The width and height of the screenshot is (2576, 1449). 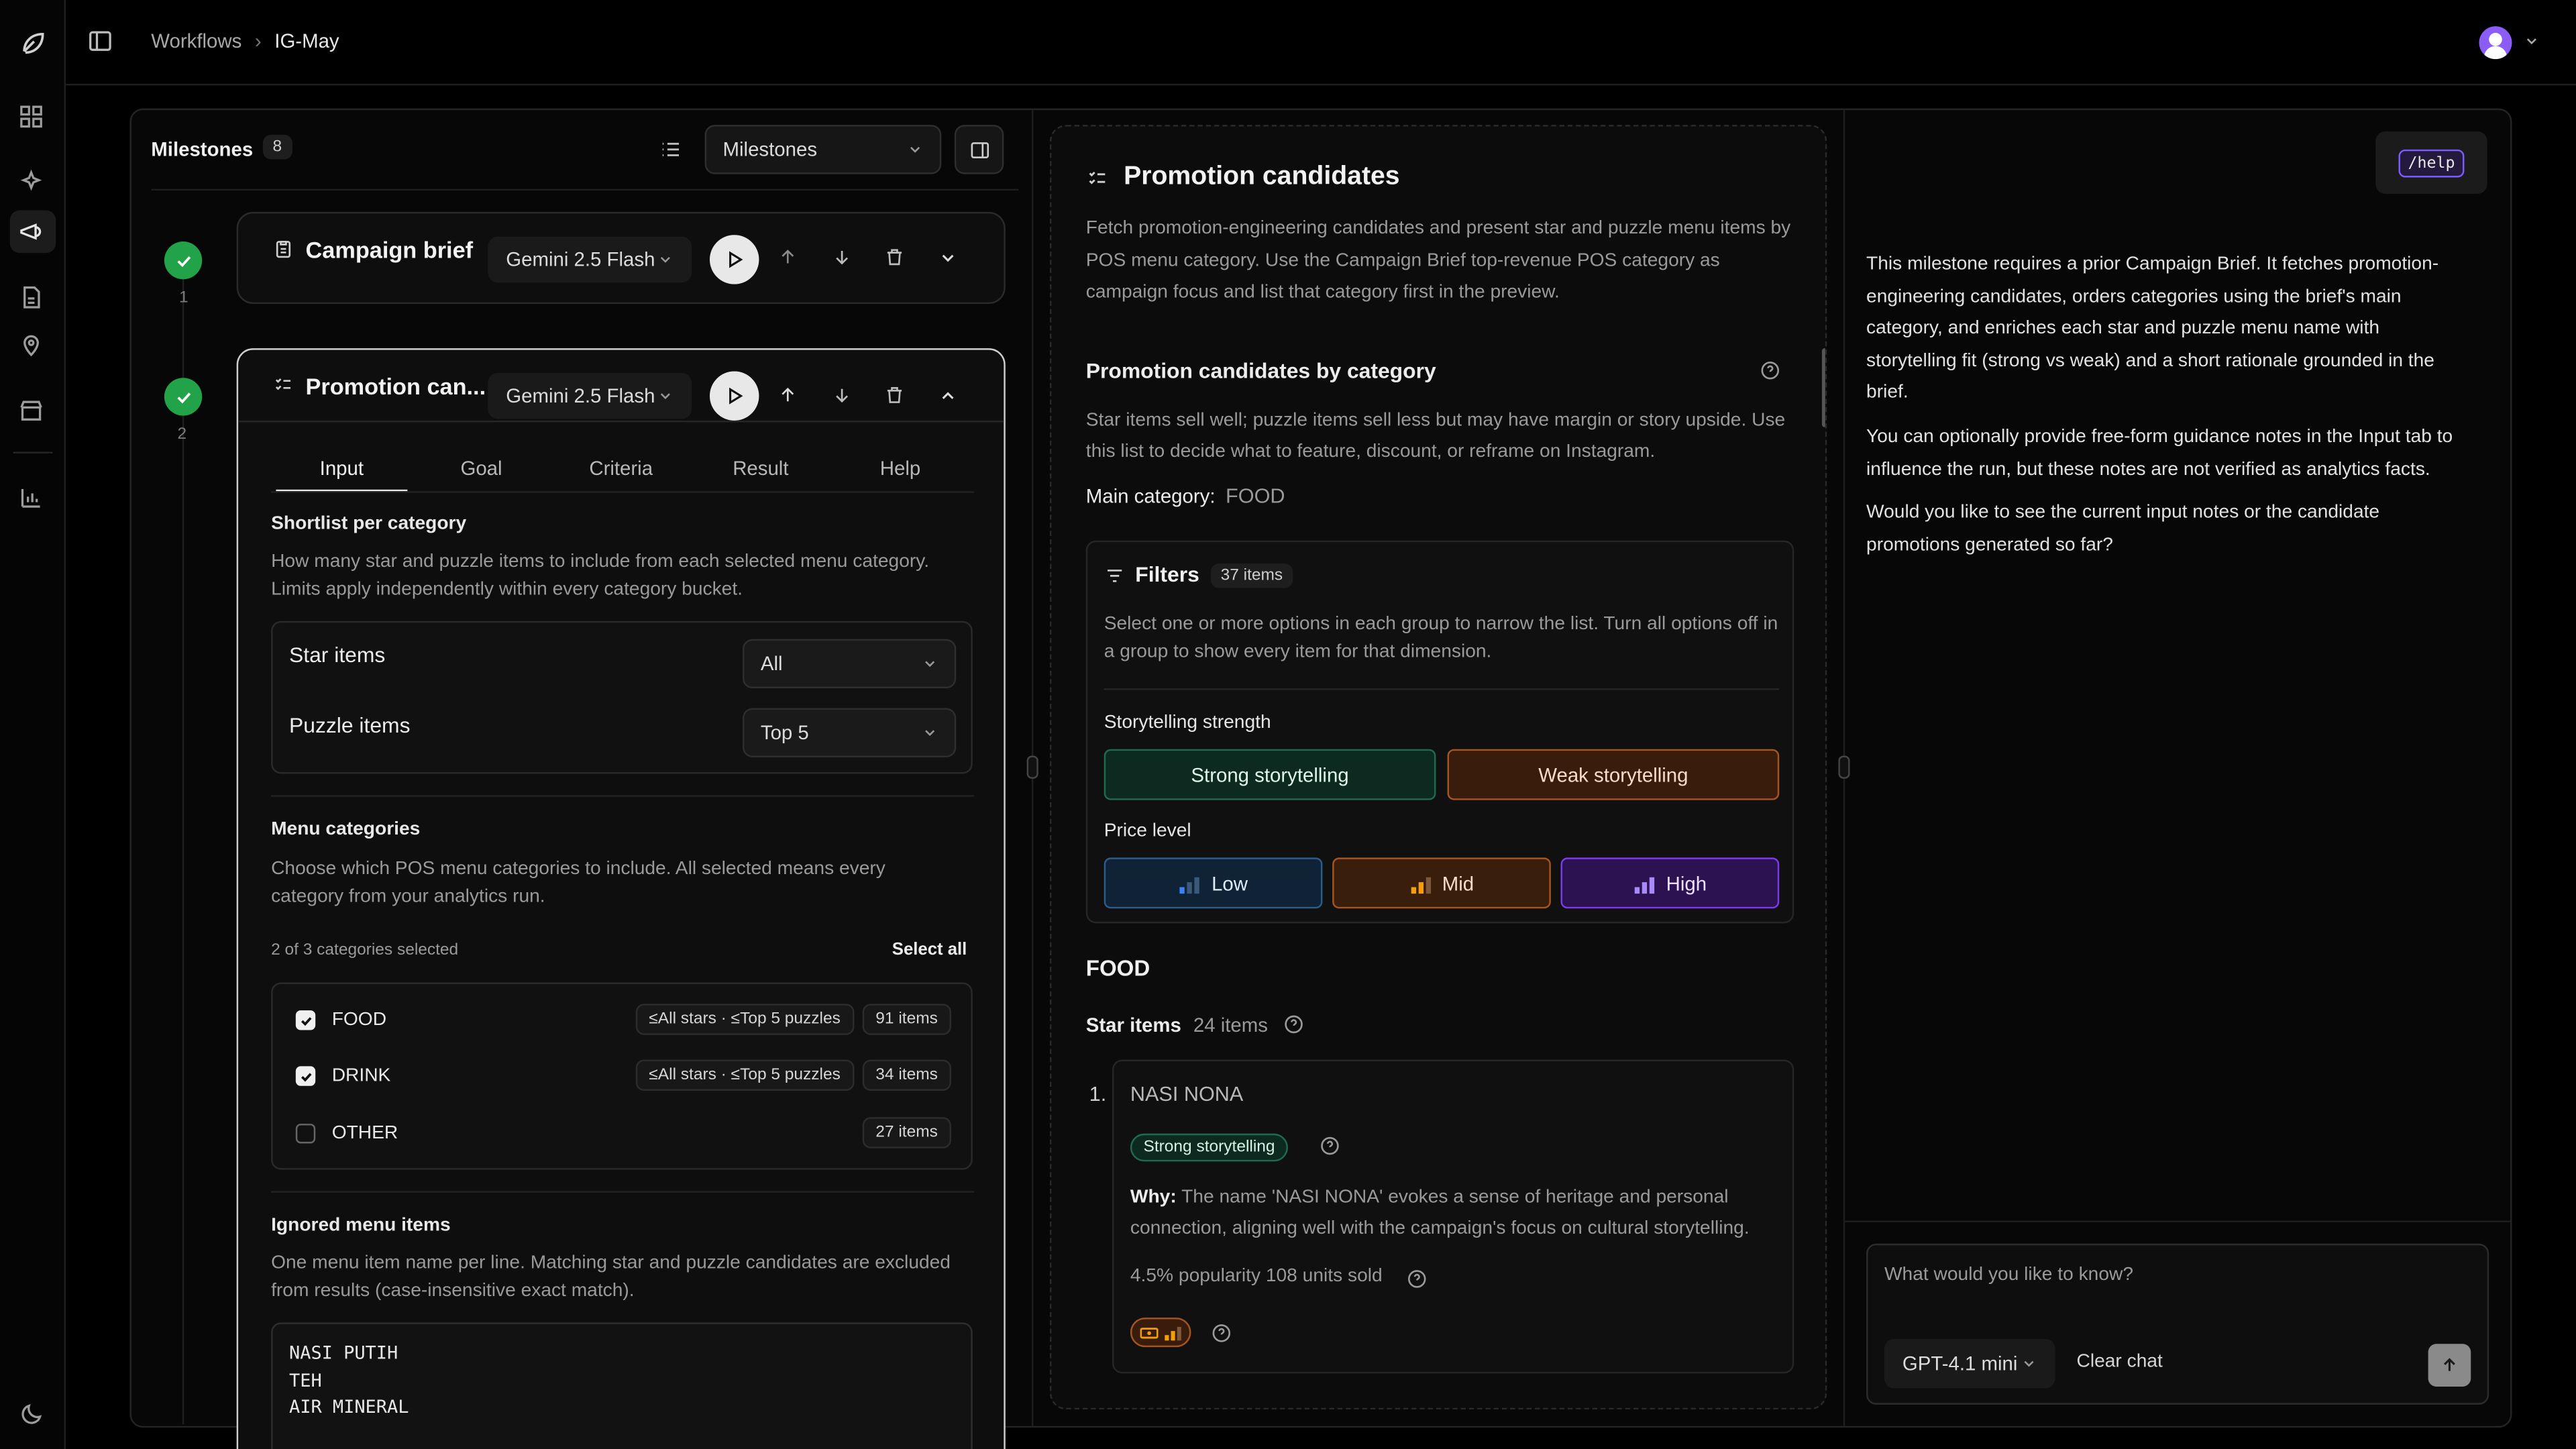 What do you see at coordinates (33, 43) in the screenshot?
I see `logo-leaf-icon` at bounding box center [33, 43].